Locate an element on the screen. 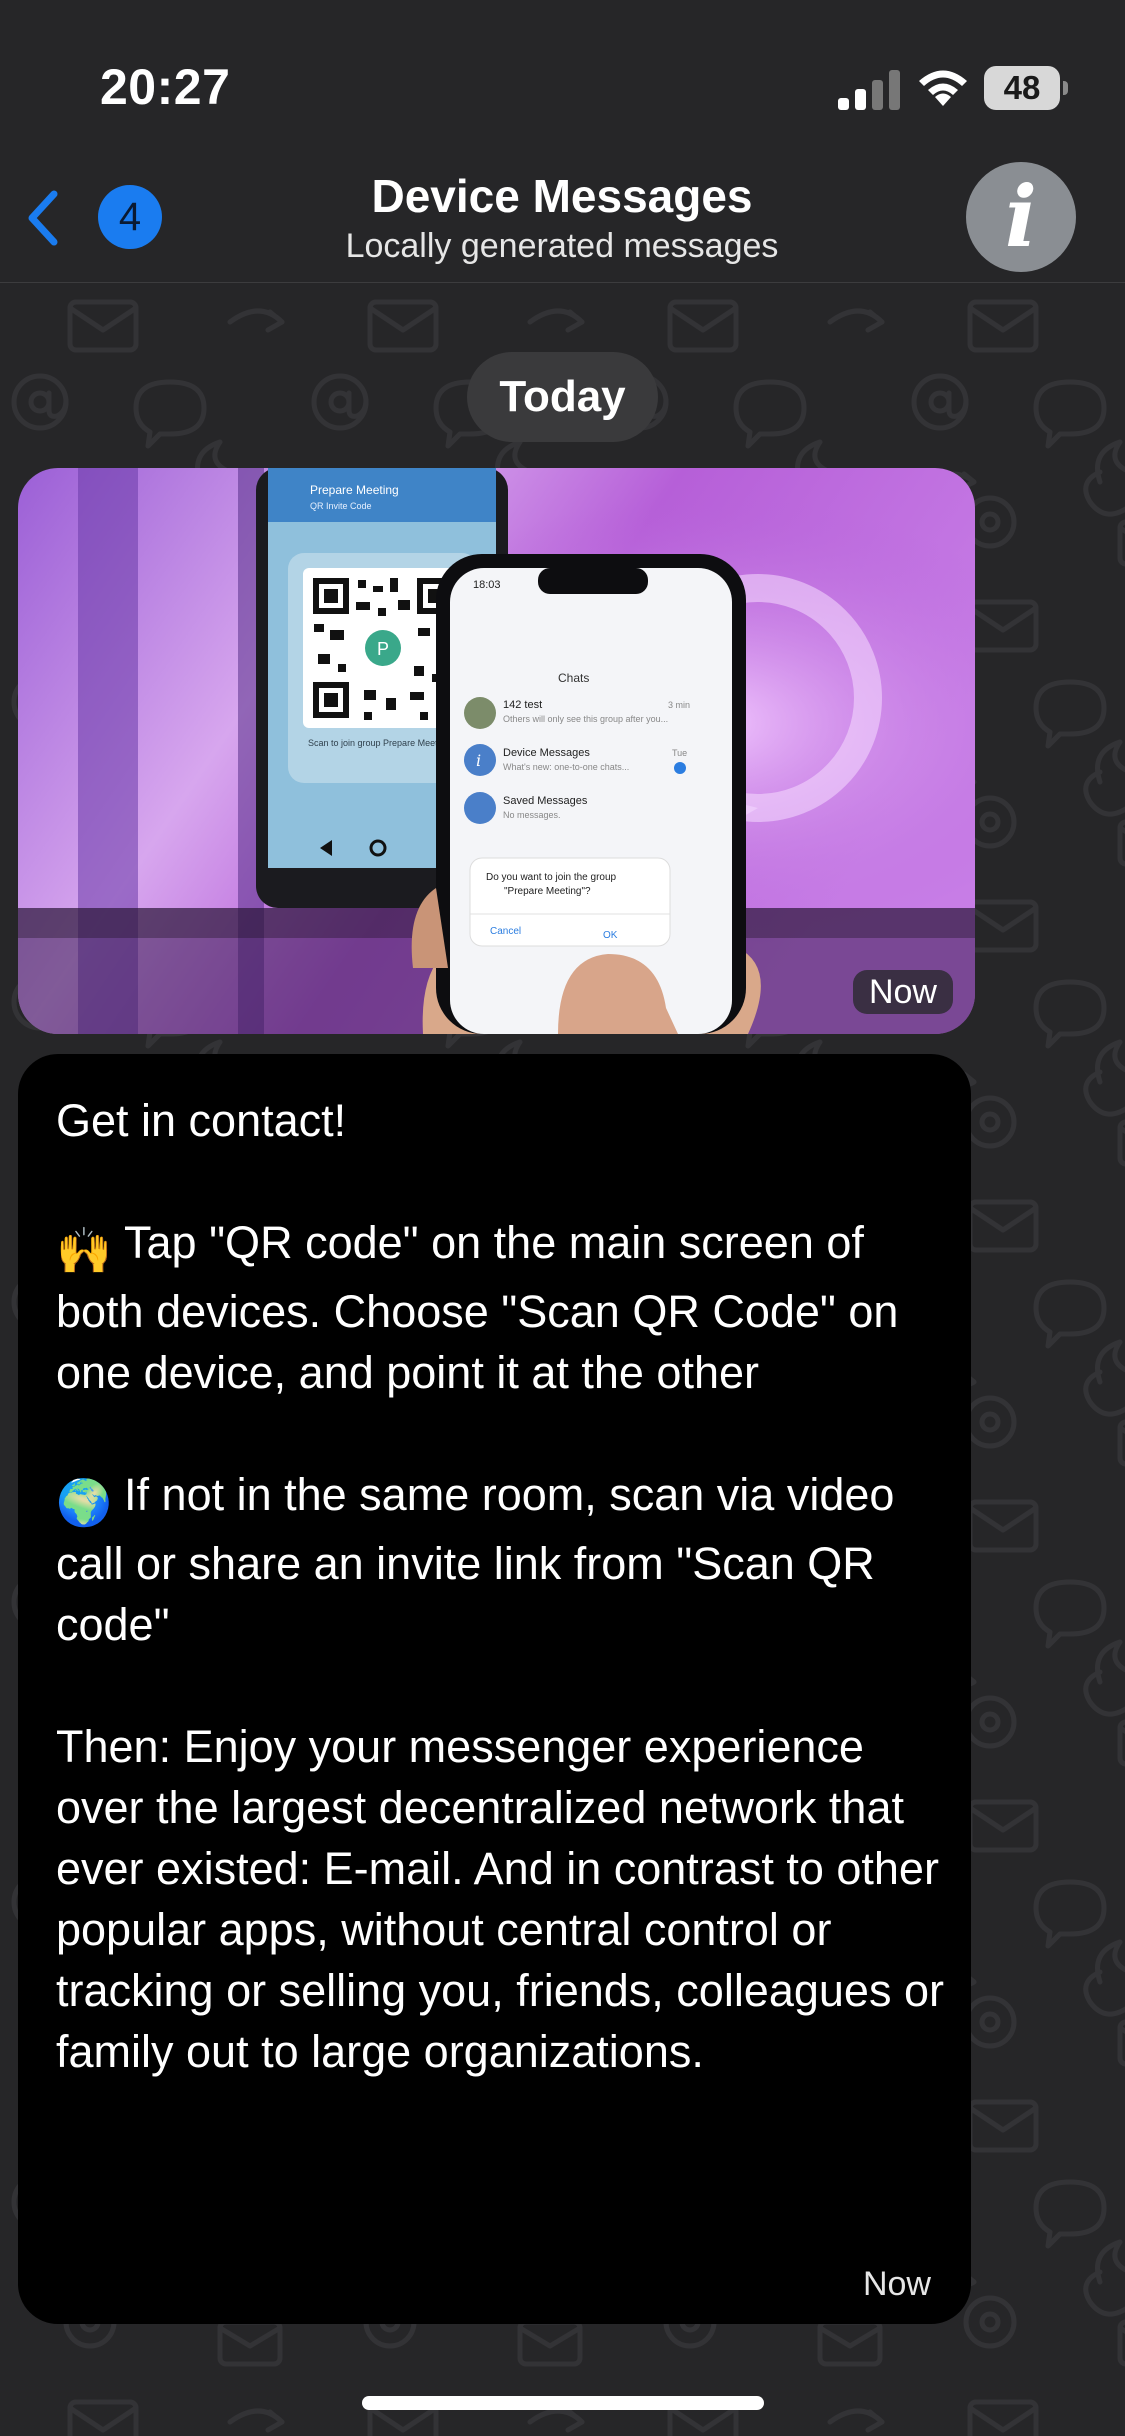 The height and width of the screenshot is (2436, 1125). svg-text: Tue is located at coordinates (679, 753).